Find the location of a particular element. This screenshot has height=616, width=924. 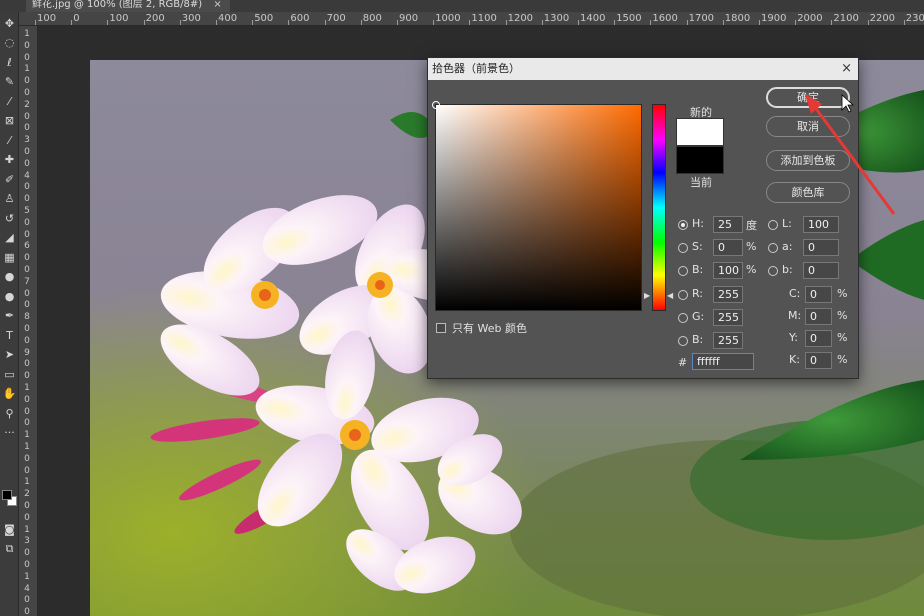

ruler-digit: 3 is located at coordinates (27, 541).